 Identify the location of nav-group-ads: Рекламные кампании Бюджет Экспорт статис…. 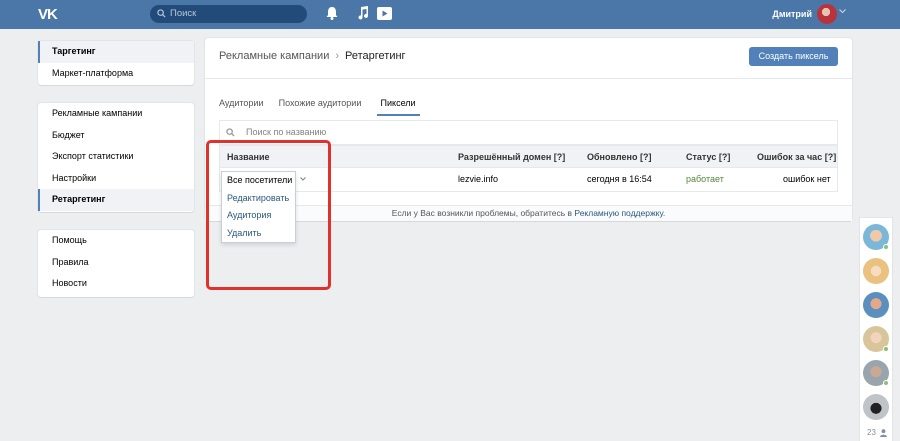
(116, 157).